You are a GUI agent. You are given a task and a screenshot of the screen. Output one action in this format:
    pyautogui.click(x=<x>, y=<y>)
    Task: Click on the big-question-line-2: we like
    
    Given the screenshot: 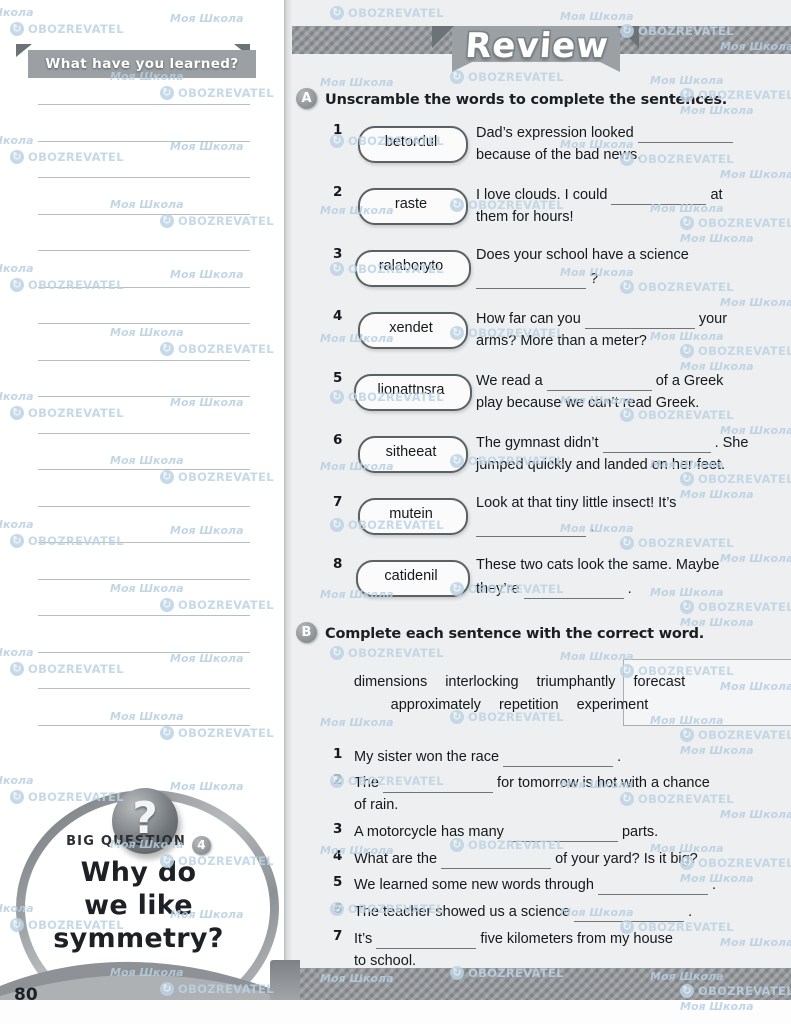 What is the action you would take?
    pyautogui.click(x=138, y=905)
    